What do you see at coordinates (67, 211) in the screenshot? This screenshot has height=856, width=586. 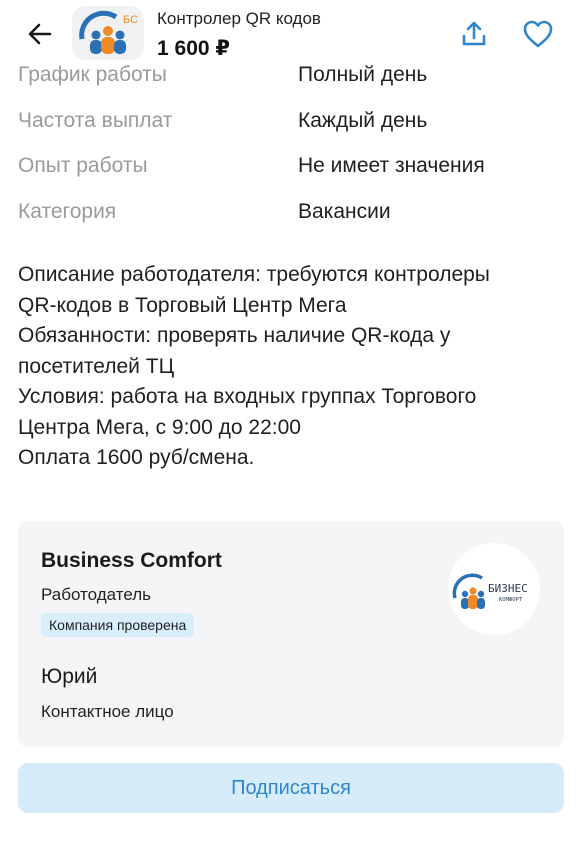 I see `param-key: Категория` at bounding box center [67, 211].